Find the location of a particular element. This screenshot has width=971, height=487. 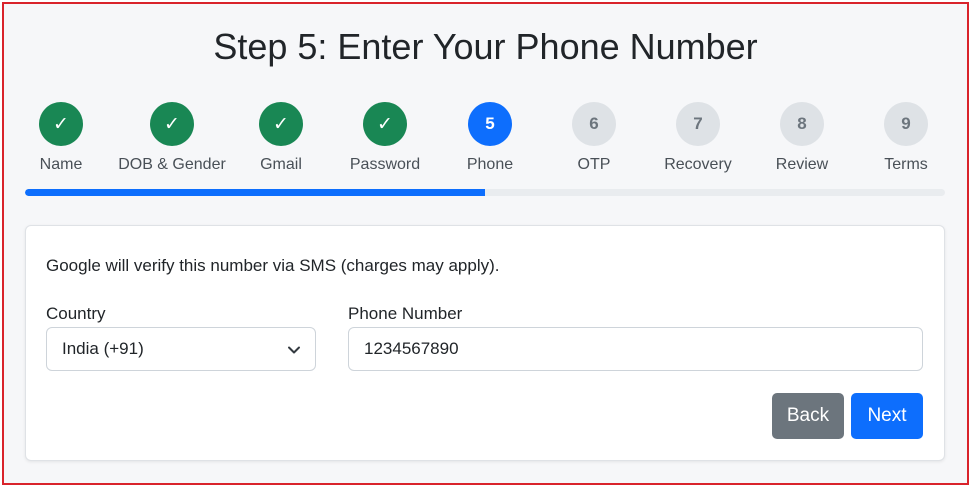

phone-label: Phone Number is located at coordinates (405, 313).